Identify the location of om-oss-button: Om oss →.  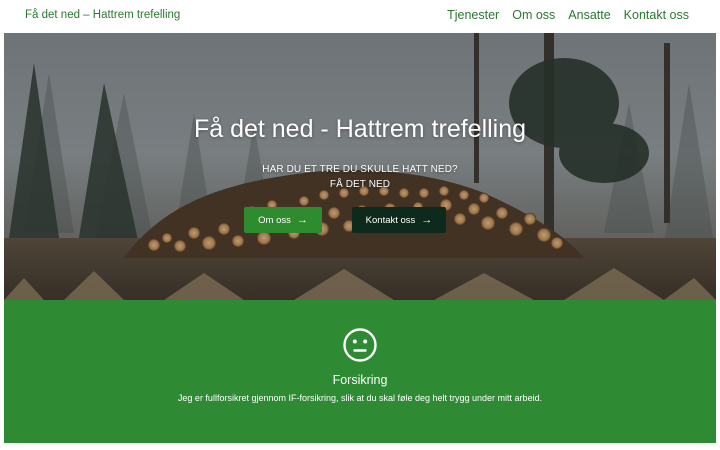
(283, 220).